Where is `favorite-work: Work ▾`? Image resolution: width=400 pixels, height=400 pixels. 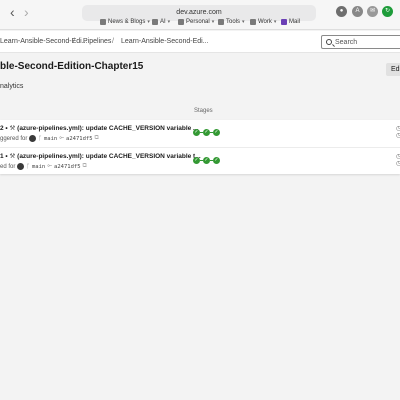
favorite-work: Work ▾ is located at coordinates (263, 22).